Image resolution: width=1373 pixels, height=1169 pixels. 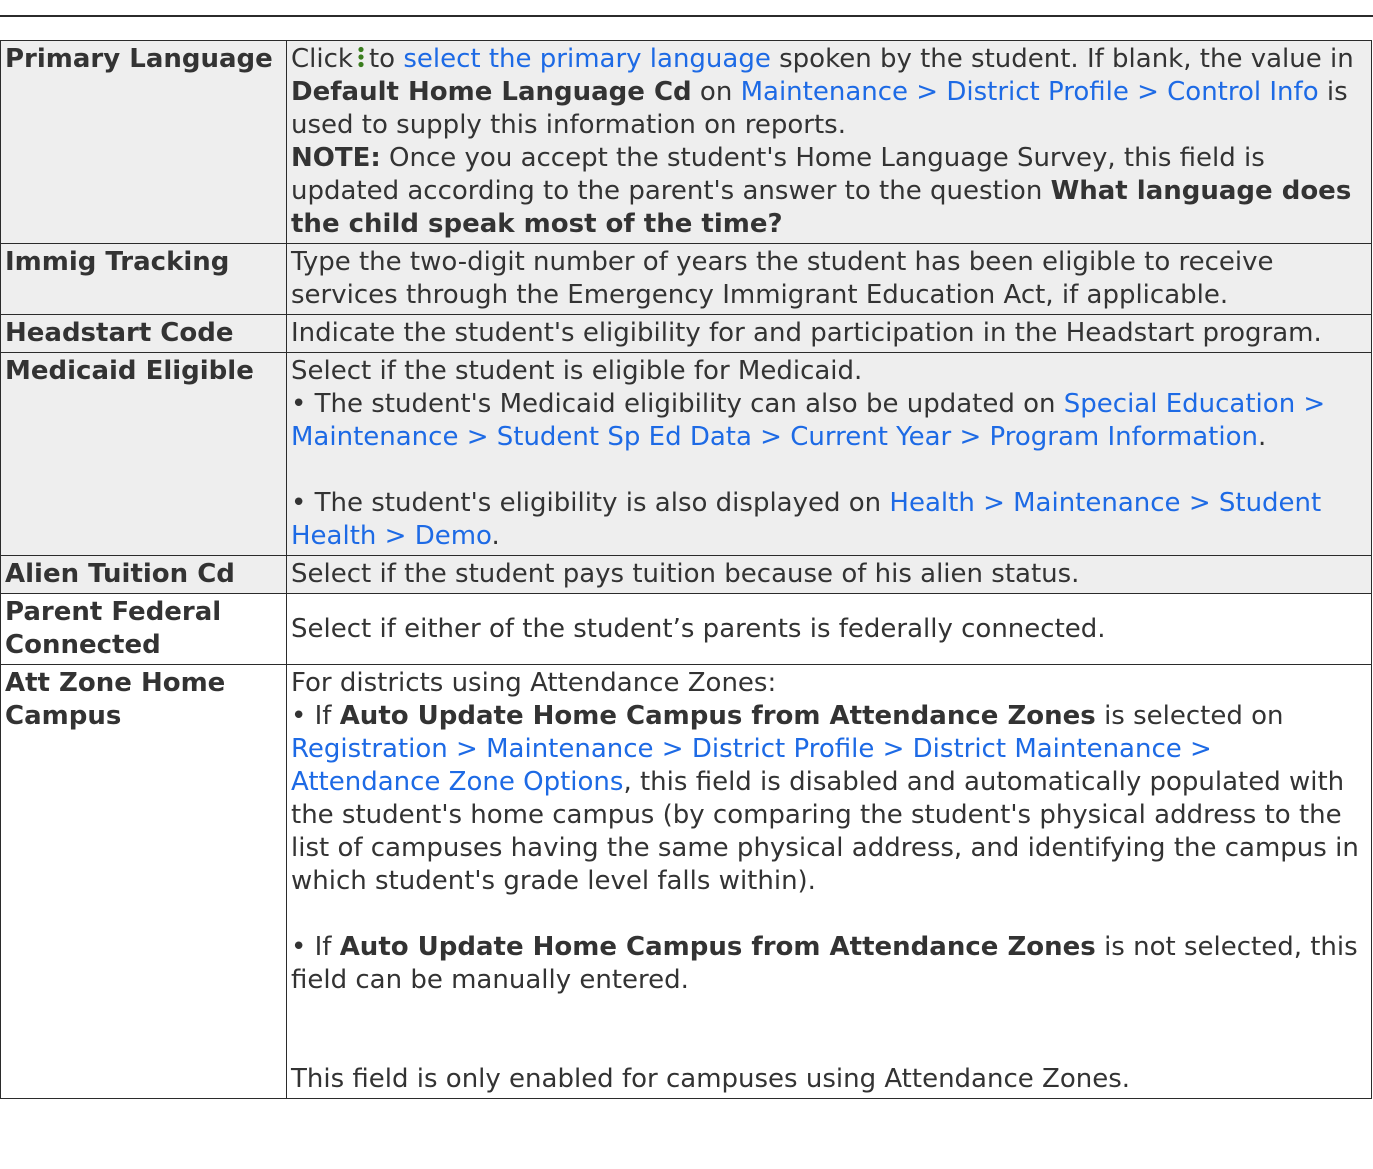 What do you see at coordinates (686, 16) in the screenshot?
I see `top-divider` at bounding box center [686, 16].